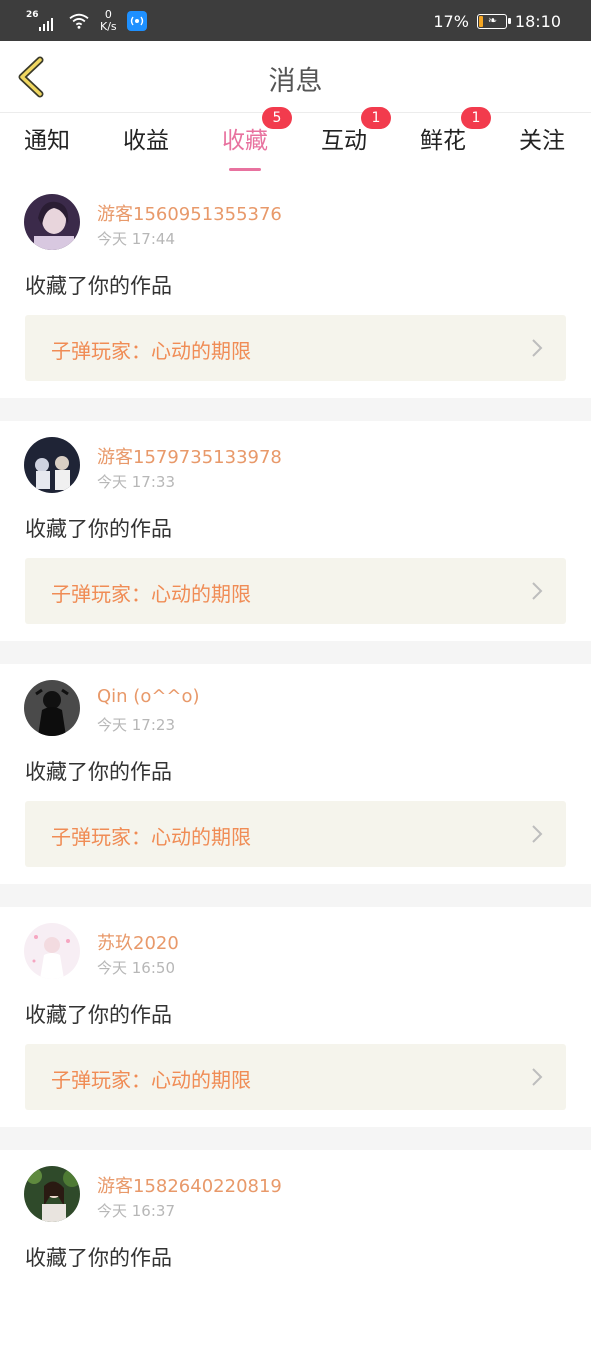  Describe the element at coordinates (295, 81) in the screenshot. I see `page-title: 消息` at that location.